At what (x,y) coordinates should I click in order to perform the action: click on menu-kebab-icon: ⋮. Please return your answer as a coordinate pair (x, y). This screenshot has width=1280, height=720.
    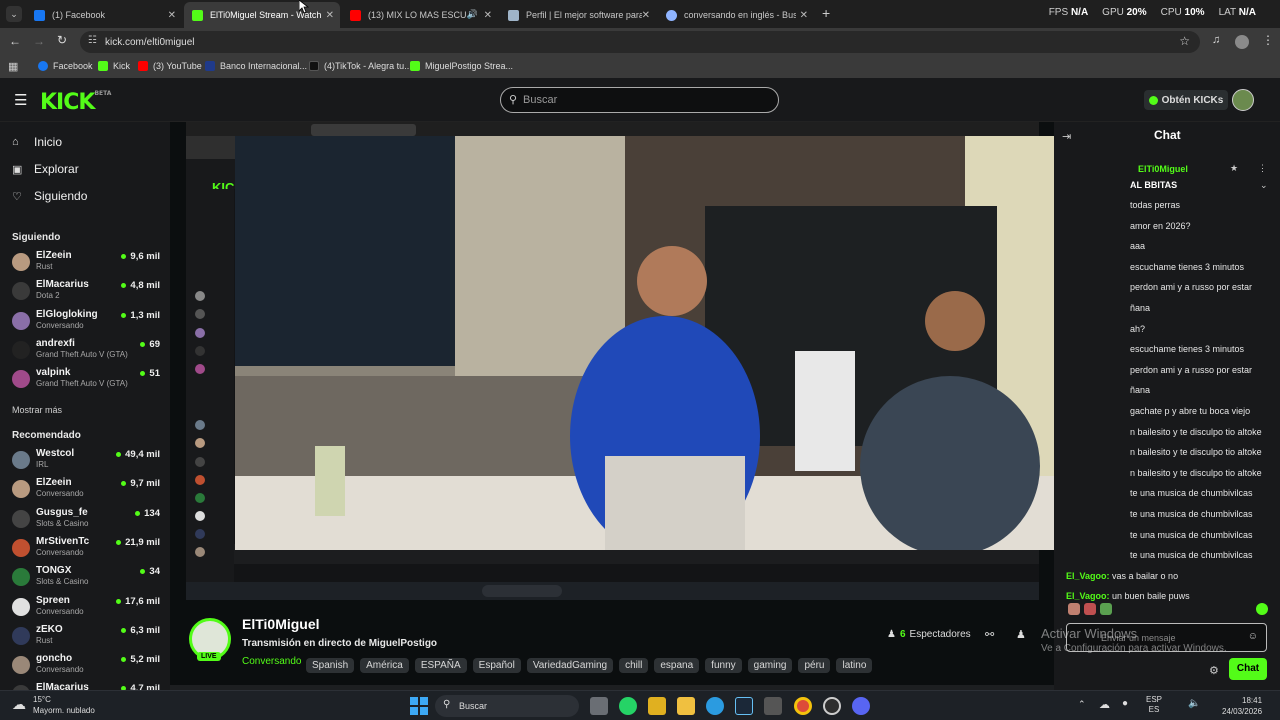
    Looking at the image, I should click on (1268, 40).